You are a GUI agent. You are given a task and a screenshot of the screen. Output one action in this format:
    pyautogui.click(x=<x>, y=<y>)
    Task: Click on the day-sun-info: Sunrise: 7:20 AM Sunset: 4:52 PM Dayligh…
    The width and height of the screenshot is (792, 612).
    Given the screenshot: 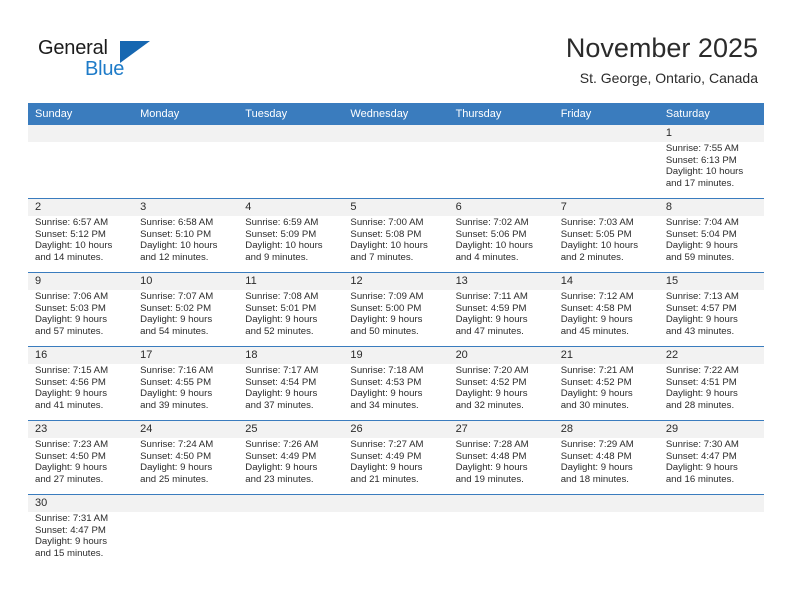 What is the action you would take?
    pyautogui.click(x=492, y=388)
    